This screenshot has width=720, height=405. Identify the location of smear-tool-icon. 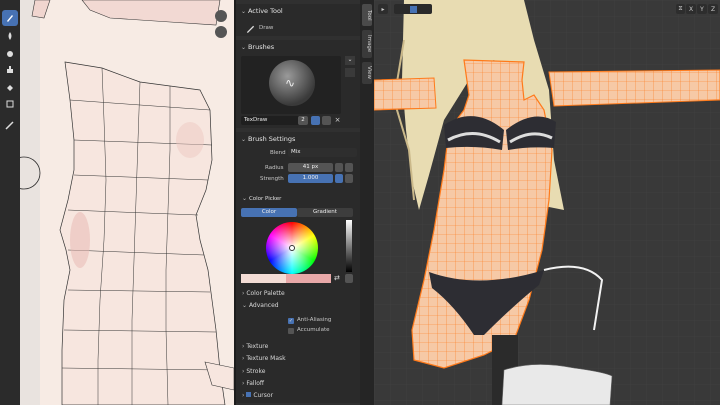
(10, 54).